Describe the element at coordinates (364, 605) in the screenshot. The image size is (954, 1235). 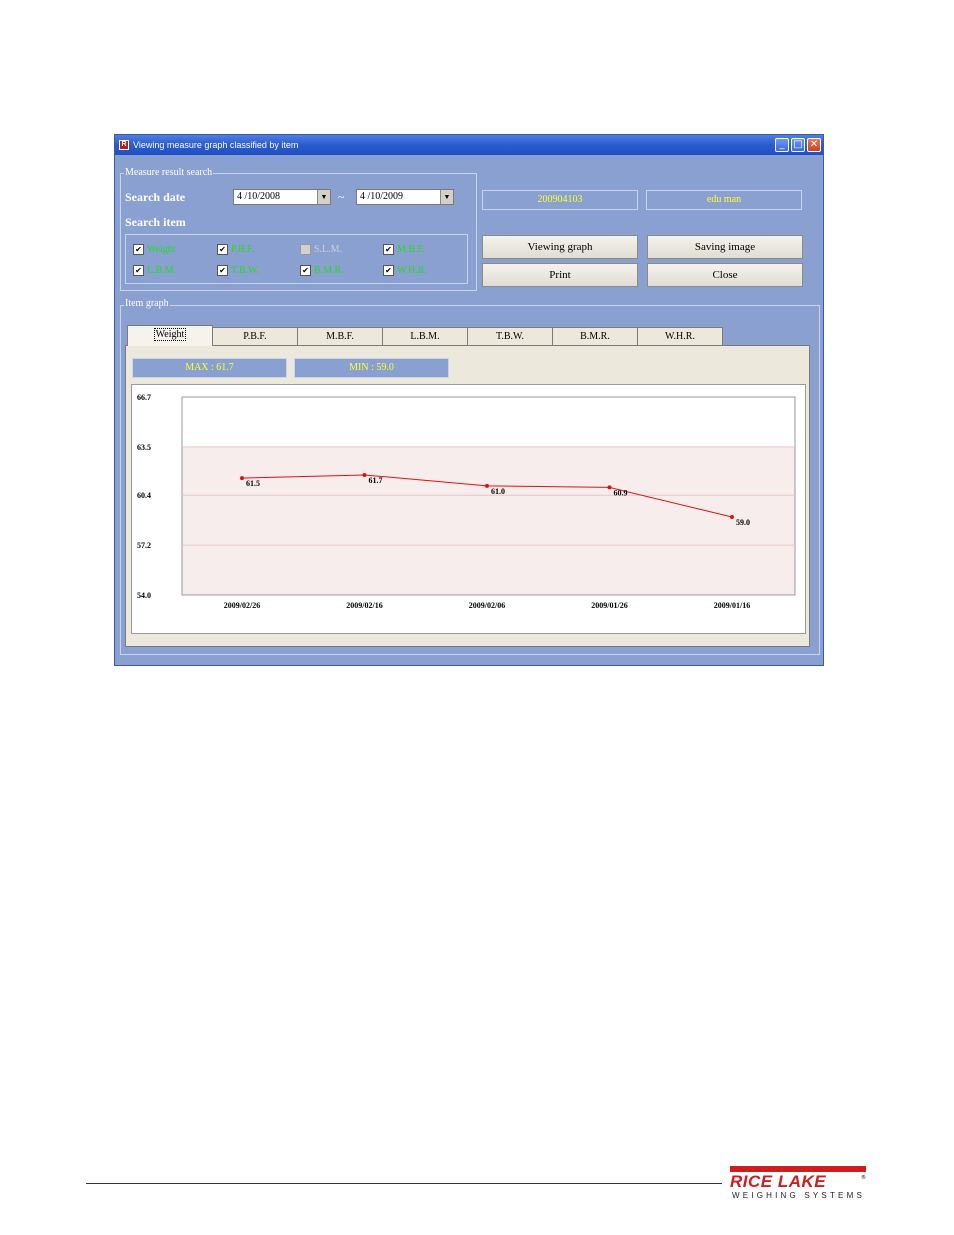
I see `x-tick-label: 2009/02/16` at that location.